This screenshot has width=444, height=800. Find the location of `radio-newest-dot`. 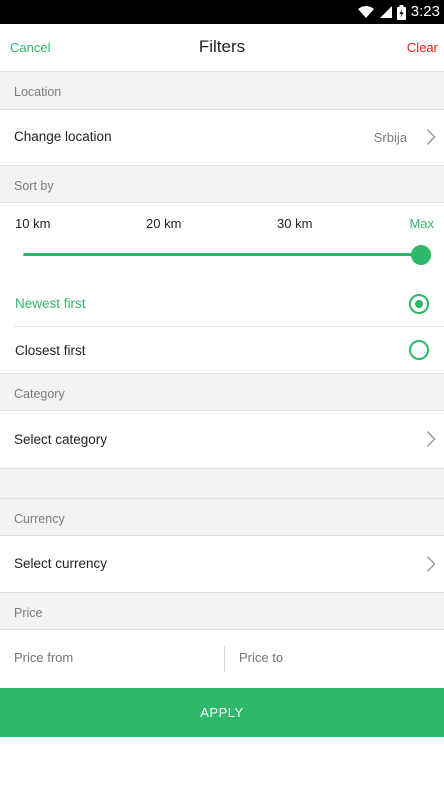

radio-newest-dot is located at coordinates (419, 304).